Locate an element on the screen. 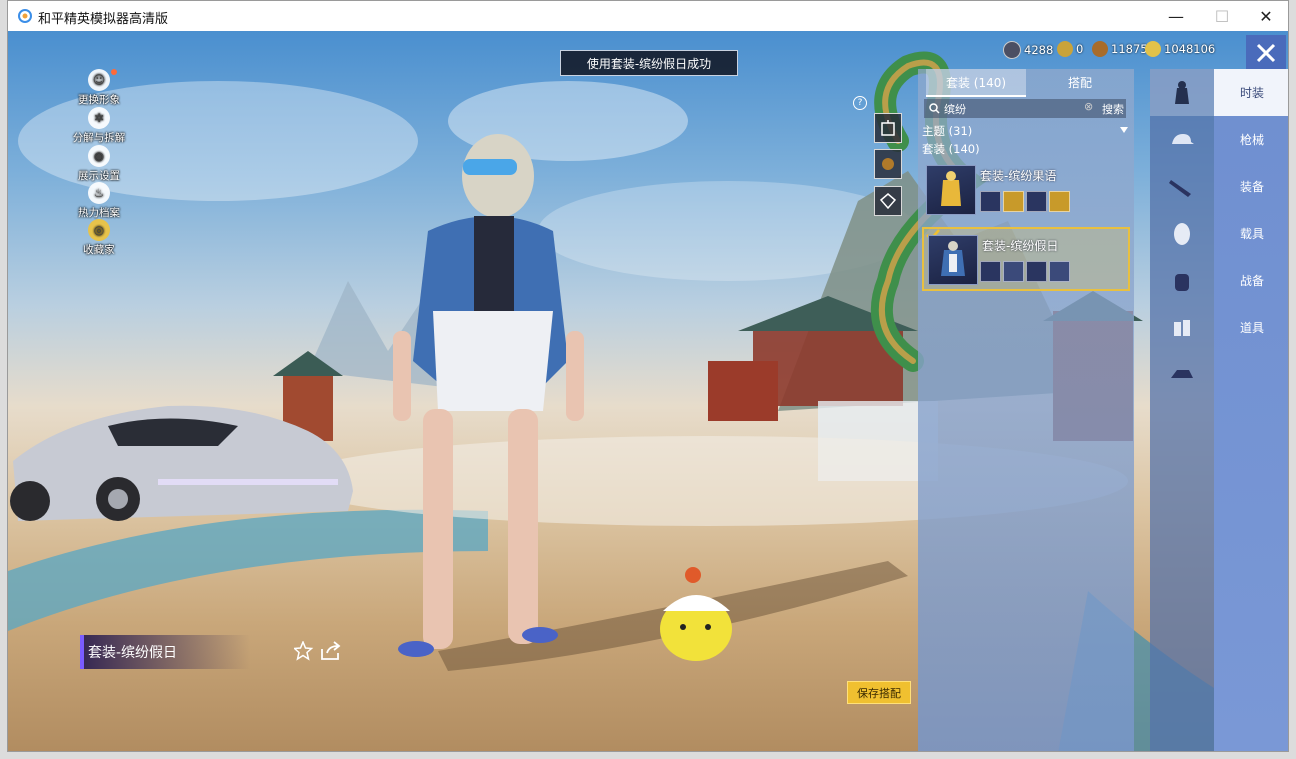 The height and width of the screenshot is (759, 1296). emblem-icon is located at coordinates (888, 201).